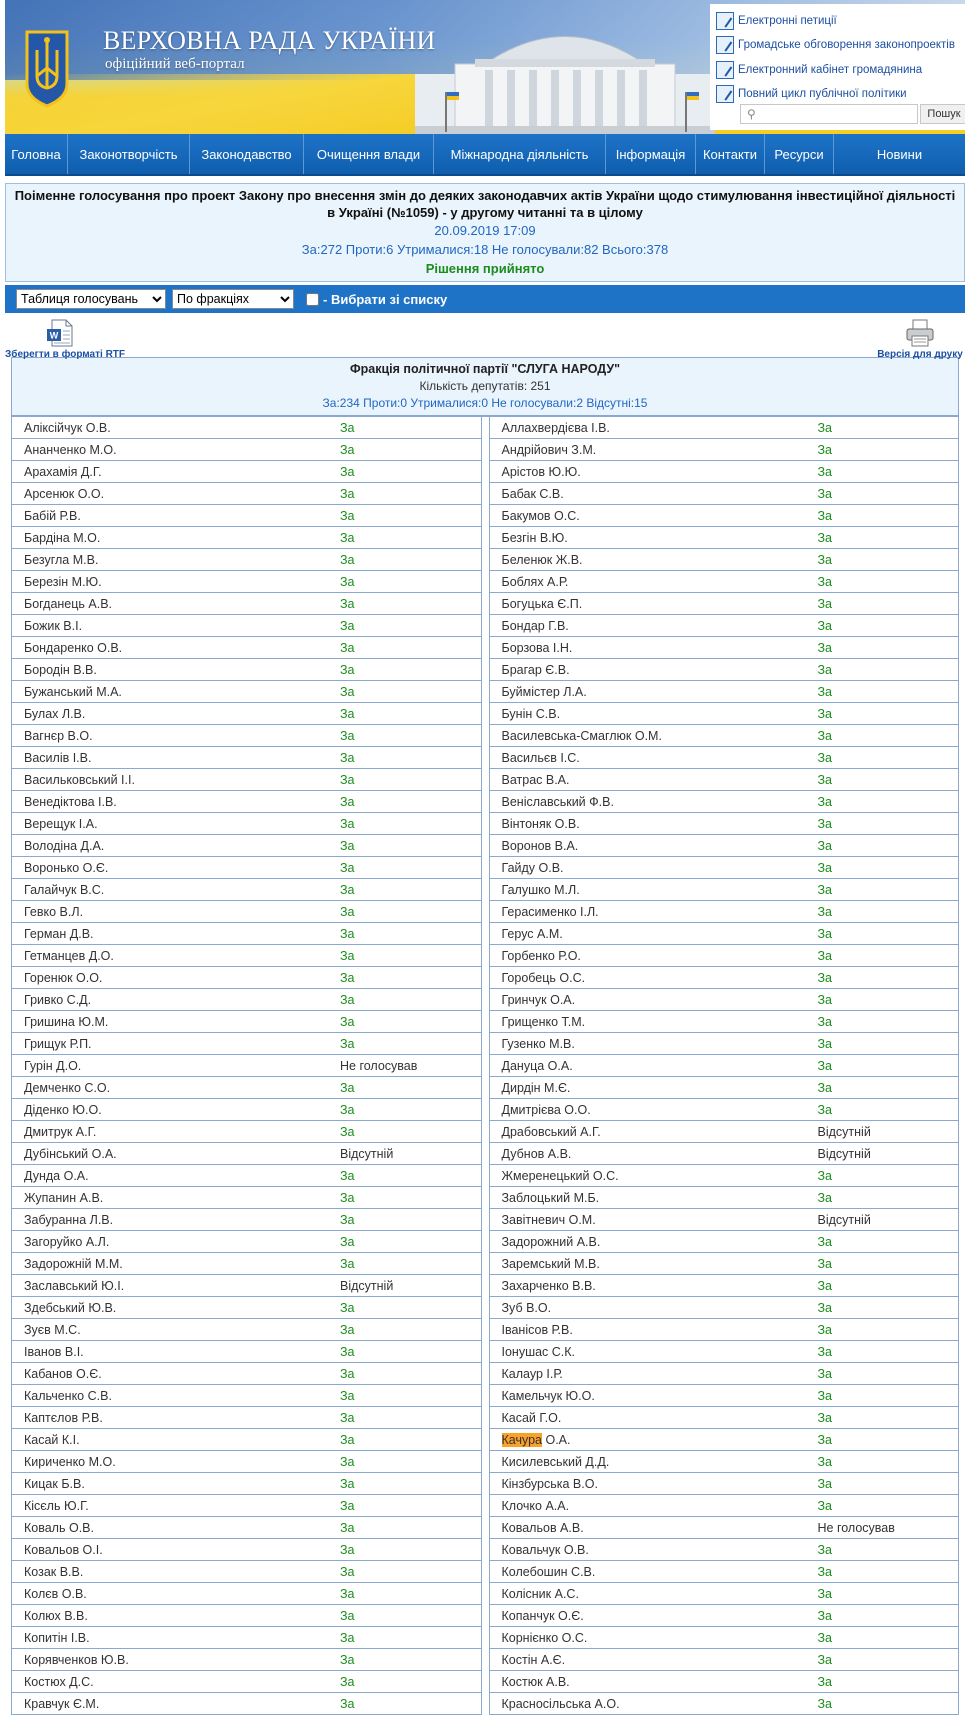 The image size is (970, 1715). I want to click on nav-item-legislation: Законодавство, so click(247, 154).